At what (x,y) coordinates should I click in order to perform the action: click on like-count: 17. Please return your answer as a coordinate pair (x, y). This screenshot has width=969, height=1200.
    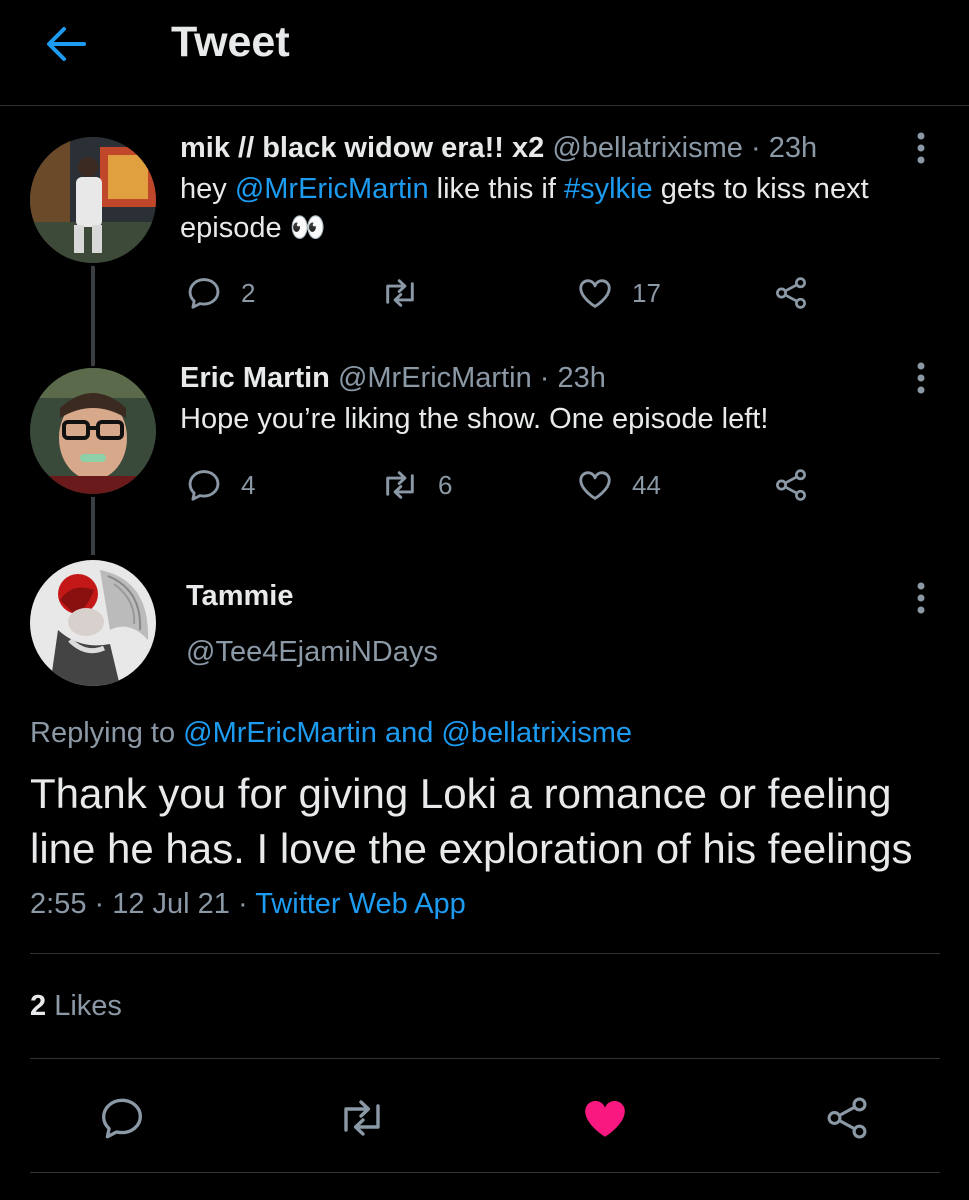
    Looking at the image, I should click on (646, 292).